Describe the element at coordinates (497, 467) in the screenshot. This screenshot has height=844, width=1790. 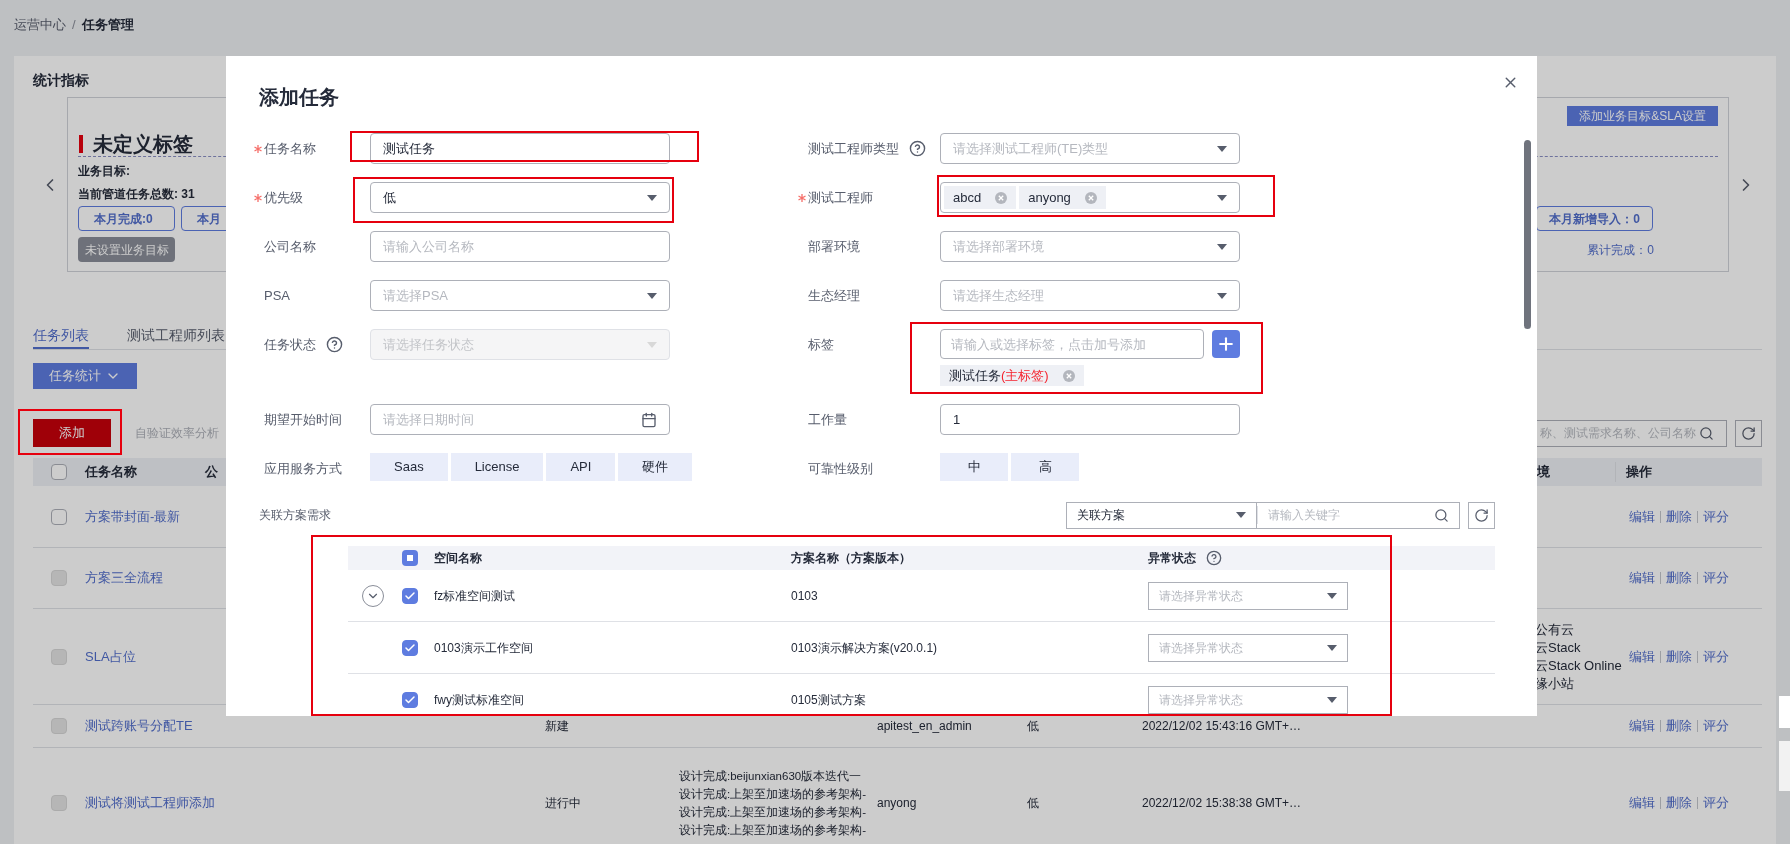
I see `option-button: License` at that location.